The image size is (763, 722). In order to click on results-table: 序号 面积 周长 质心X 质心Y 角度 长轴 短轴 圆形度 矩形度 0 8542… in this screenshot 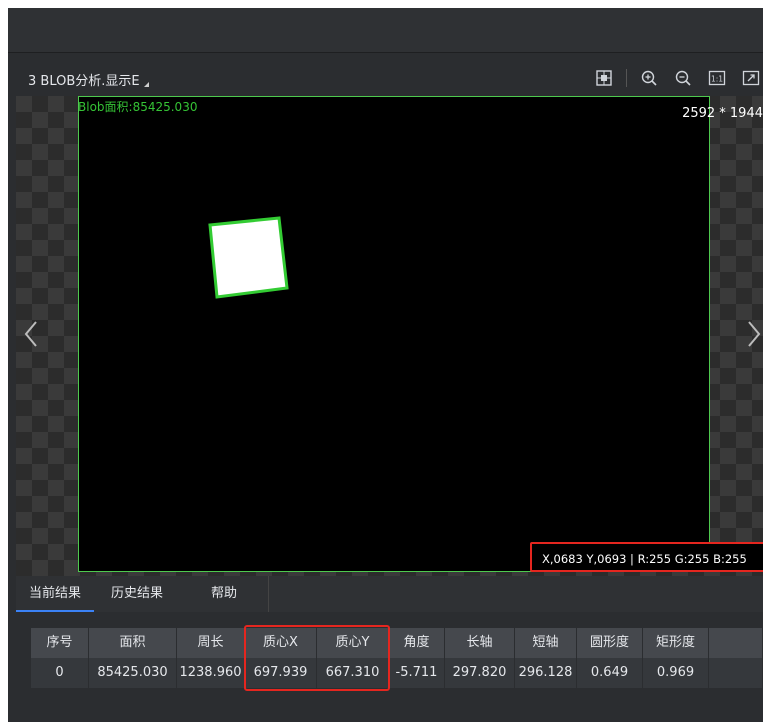, I will do `click(397, 658)`.